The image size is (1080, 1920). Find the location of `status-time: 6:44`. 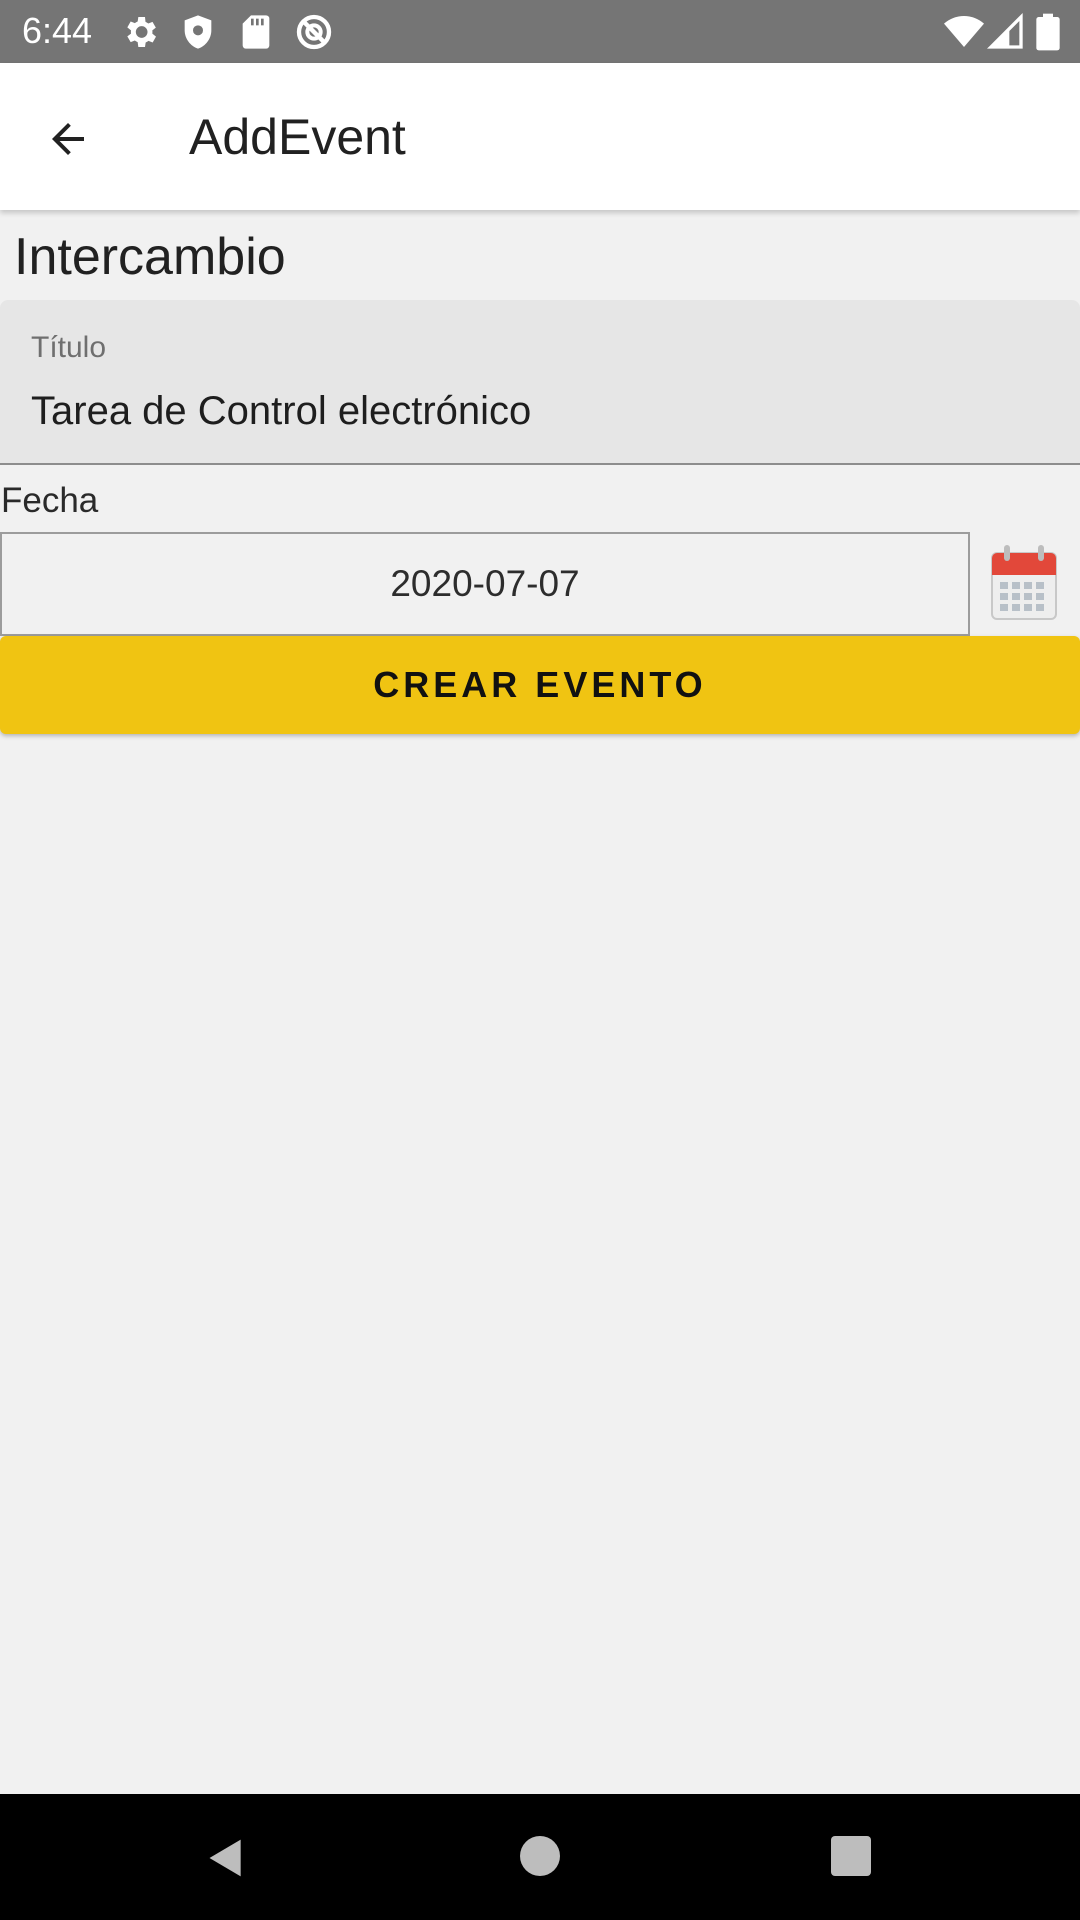

status-time: 6:44 is located at coordinates (57, 30).